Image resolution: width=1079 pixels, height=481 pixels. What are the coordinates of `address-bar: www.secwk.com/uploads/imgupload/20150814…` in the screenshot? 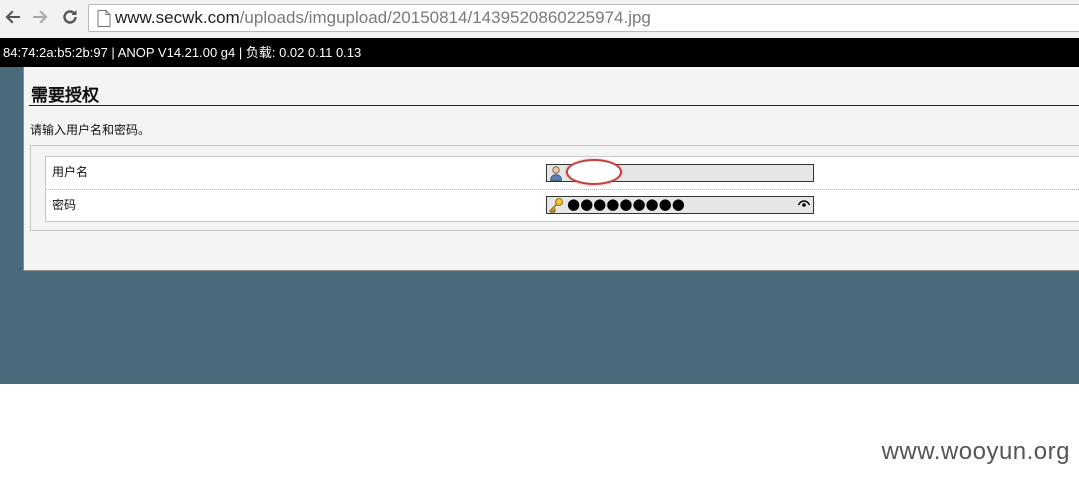 It's located at (583, 18).